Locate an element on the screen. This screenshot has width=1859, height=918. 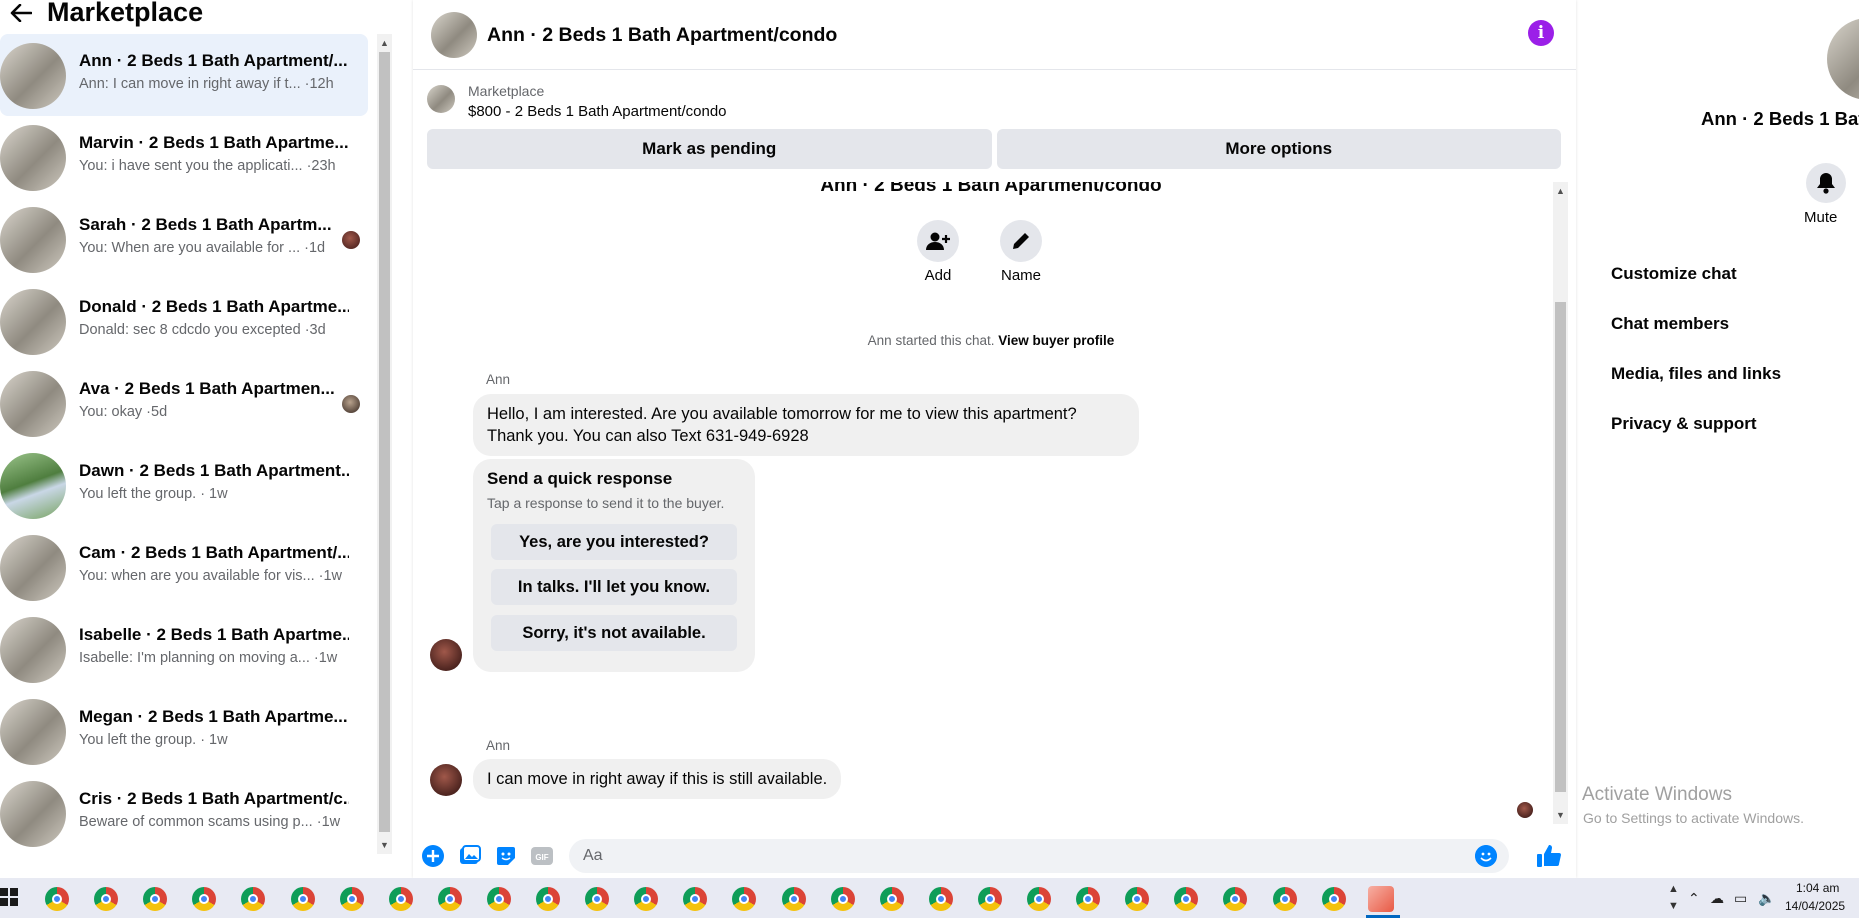
snipping-tool-icon is located at coordinates (1381, 899).